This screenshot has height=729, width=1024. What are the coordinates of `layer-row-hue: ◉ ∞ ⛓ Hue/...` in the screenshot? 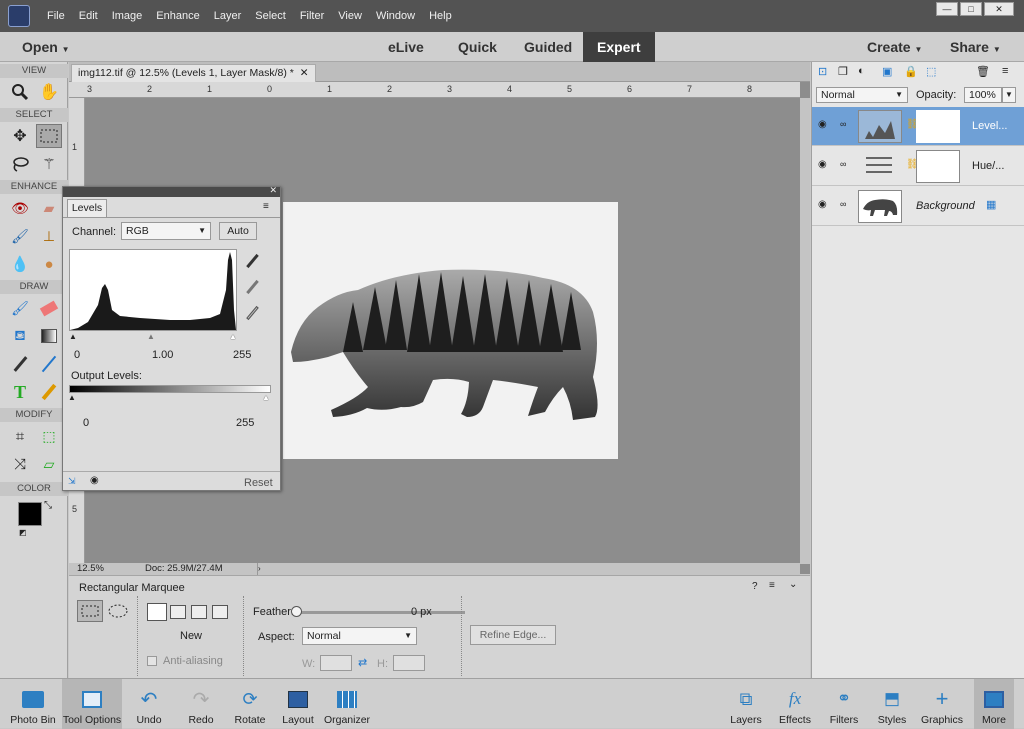 It's located at (918, 166).